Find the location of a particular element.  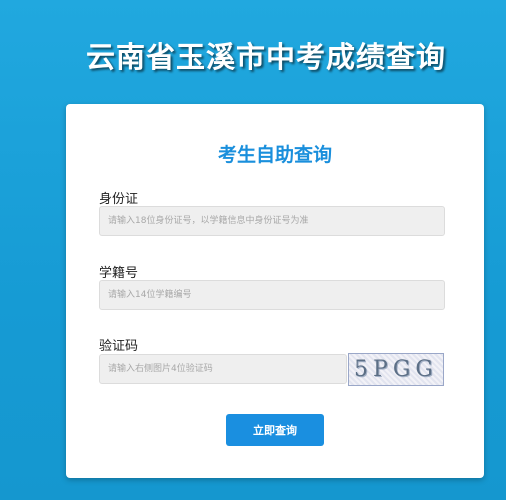

id-card-input is located at coordinates (272, 221).